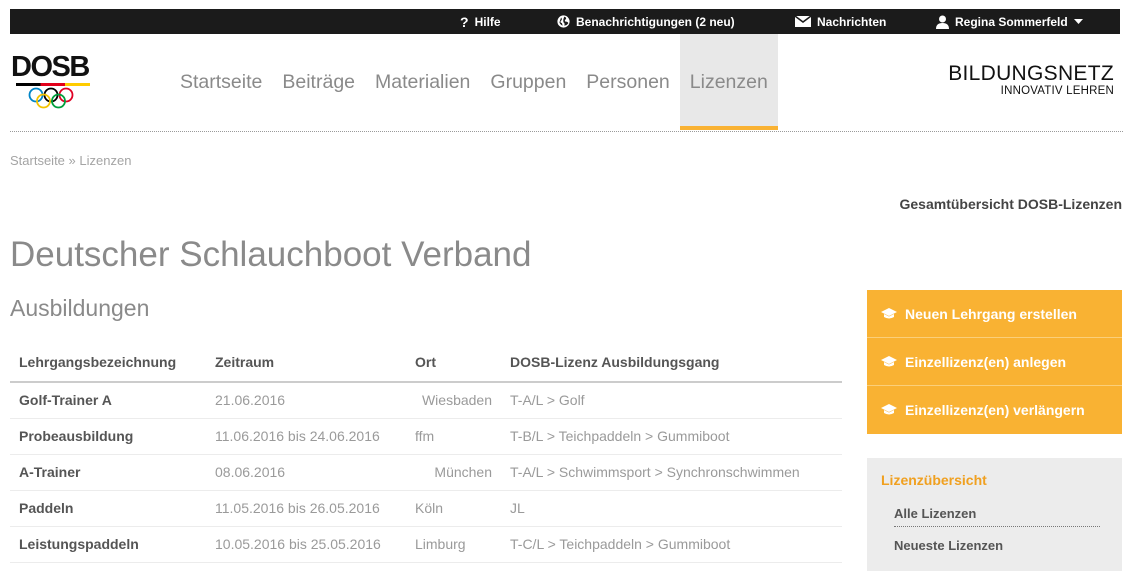 The height and width of the screenshot is (571, 1123). What do you see at coordinates (942, 22) in the screenshot?
I see `user-icon` at bounding box center [942, 22].